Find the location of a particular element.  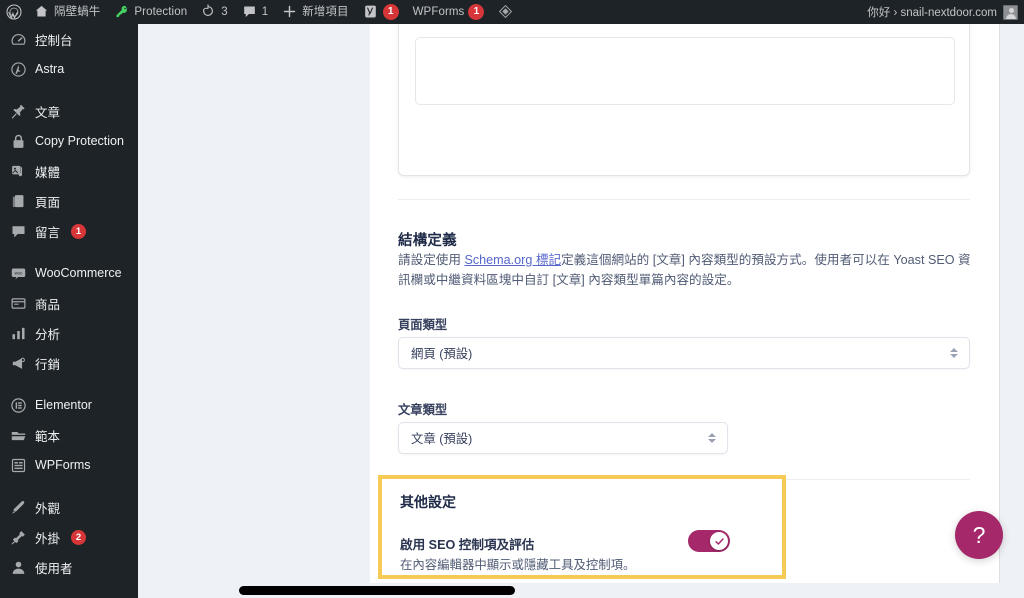

schema-section-title: 結構定義 is located at coordinates (427, 241).